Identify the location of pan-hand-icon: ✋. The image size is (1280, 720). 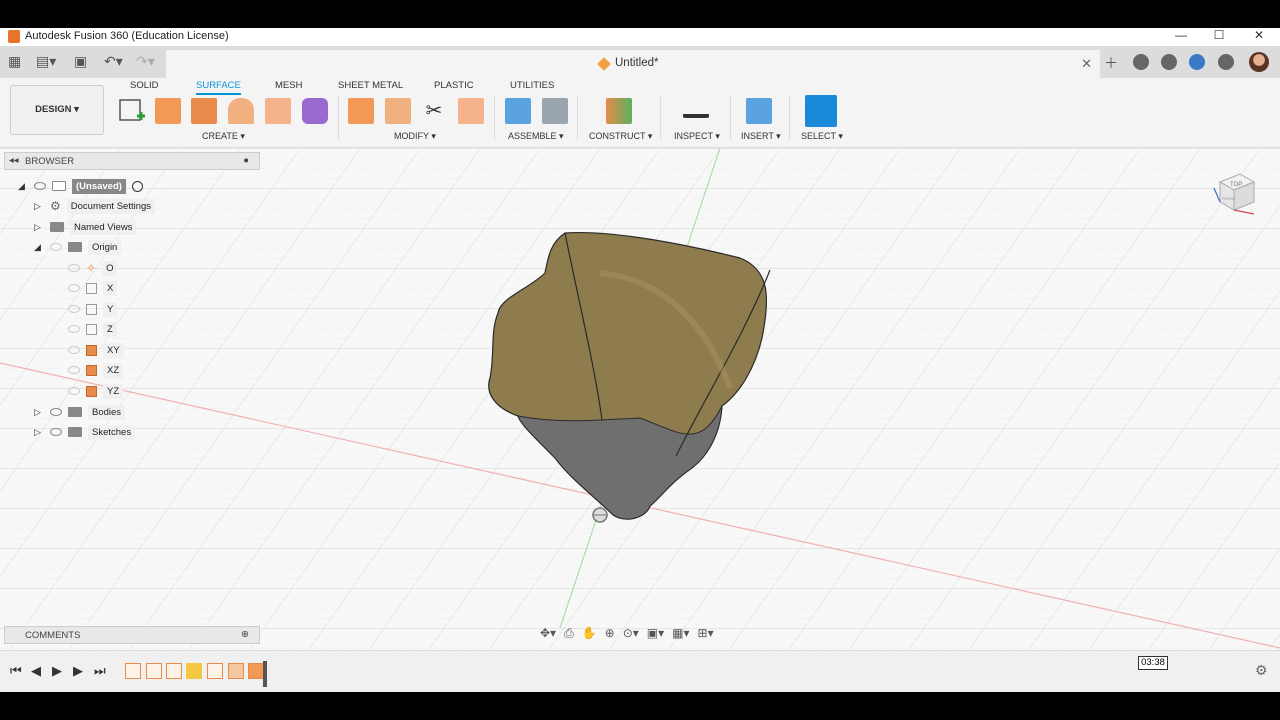
(589, 635).